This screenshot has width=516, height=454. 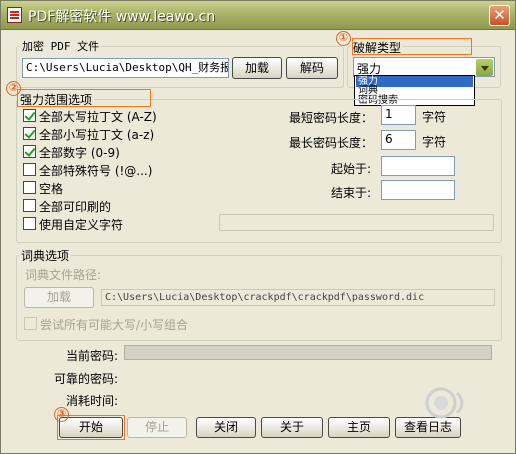 I want to click on checkbox-printable, so click(x=29, y=205).